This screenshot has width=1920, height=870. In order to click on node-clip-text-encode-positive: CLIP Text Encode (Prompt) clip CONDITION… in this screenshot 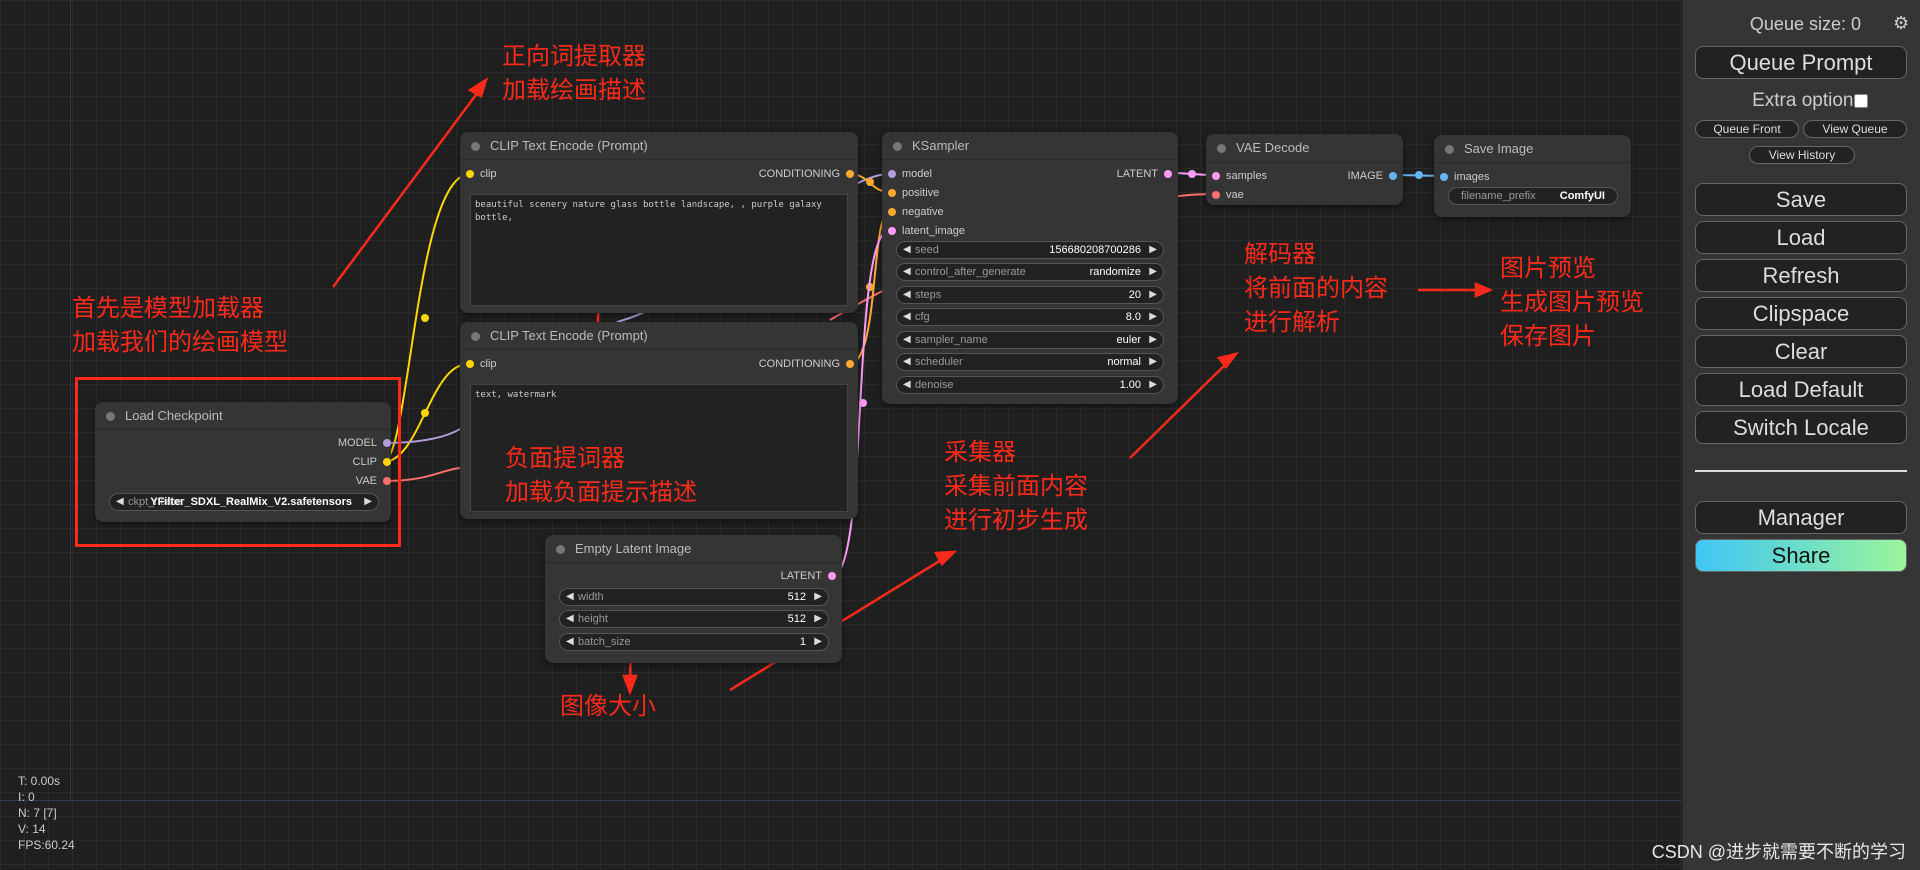, I will do `click(659, 222)`.